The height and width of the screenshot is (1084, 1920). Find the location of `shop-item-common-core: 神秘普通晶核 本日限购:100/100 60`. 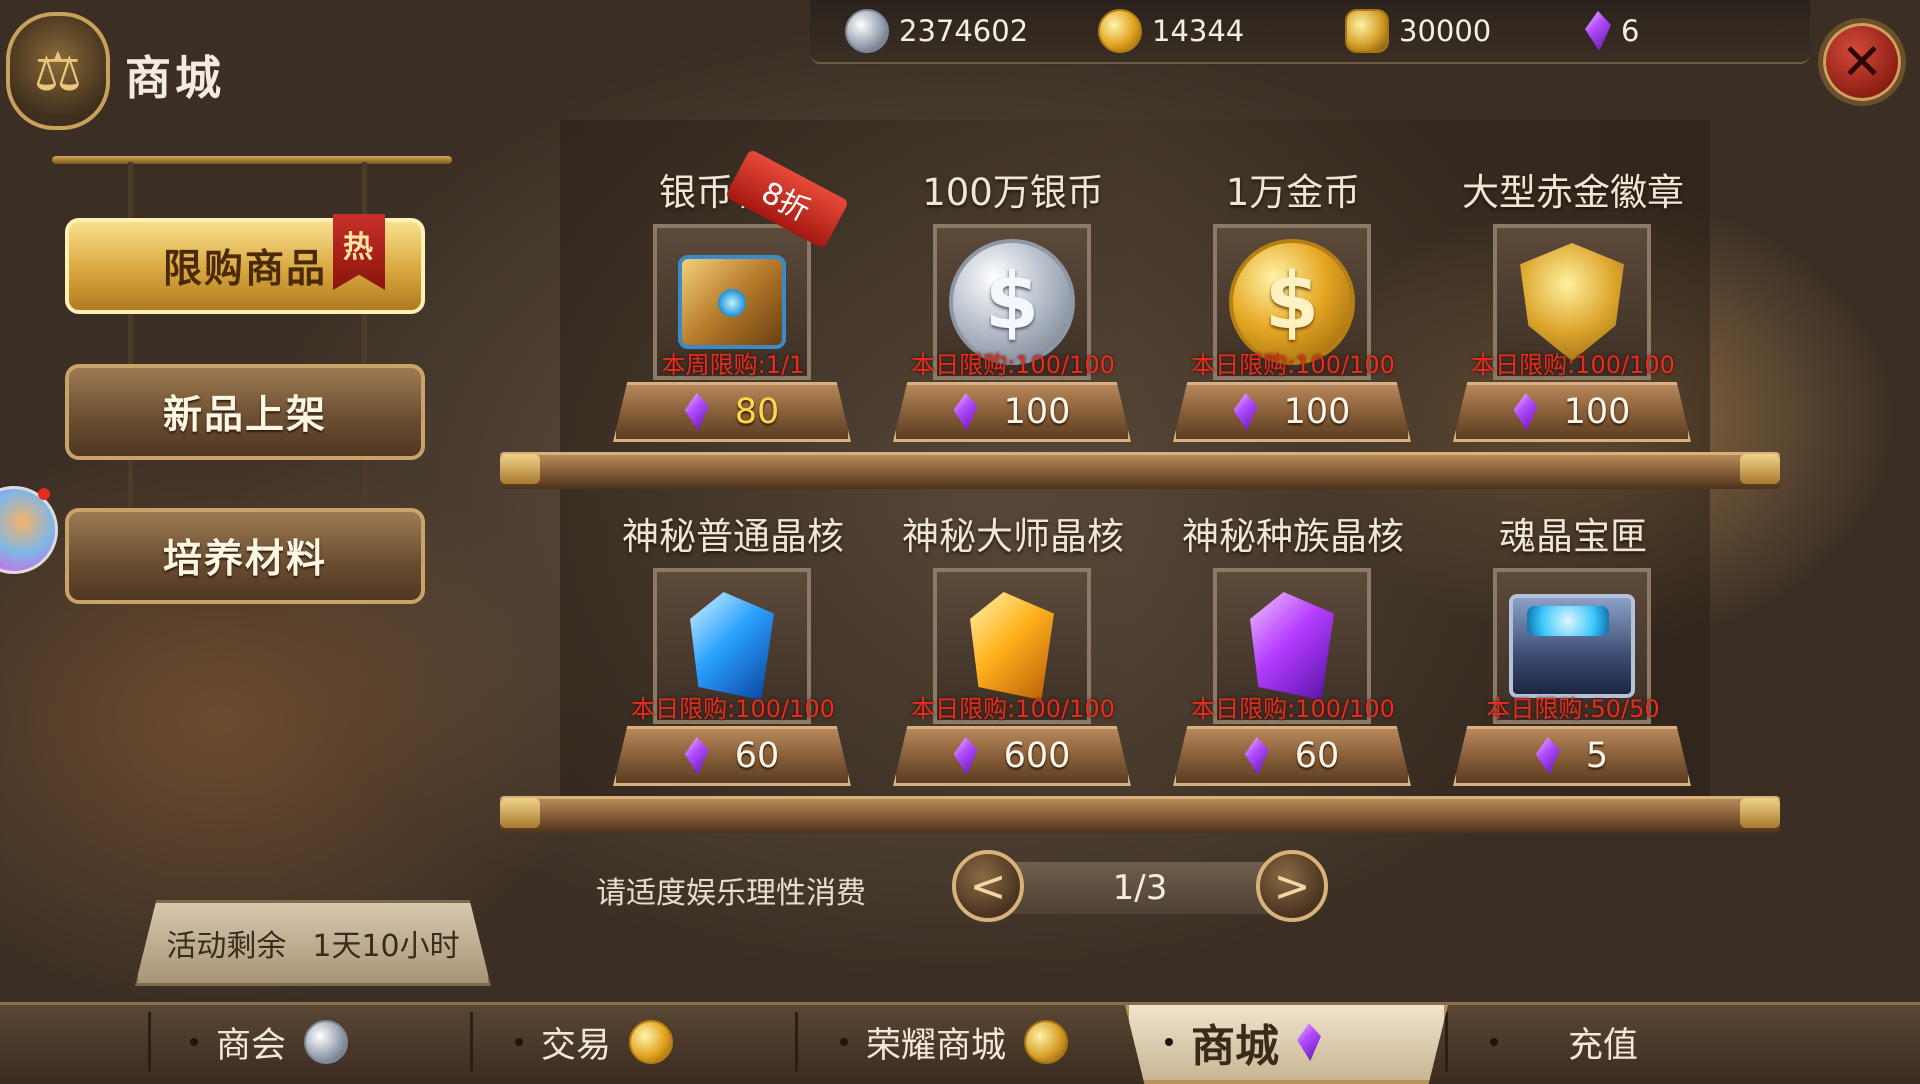

shop-item-common-core: 神秘普通晶核 本日限购:100/100 60 is located at coordinates (733, 646).